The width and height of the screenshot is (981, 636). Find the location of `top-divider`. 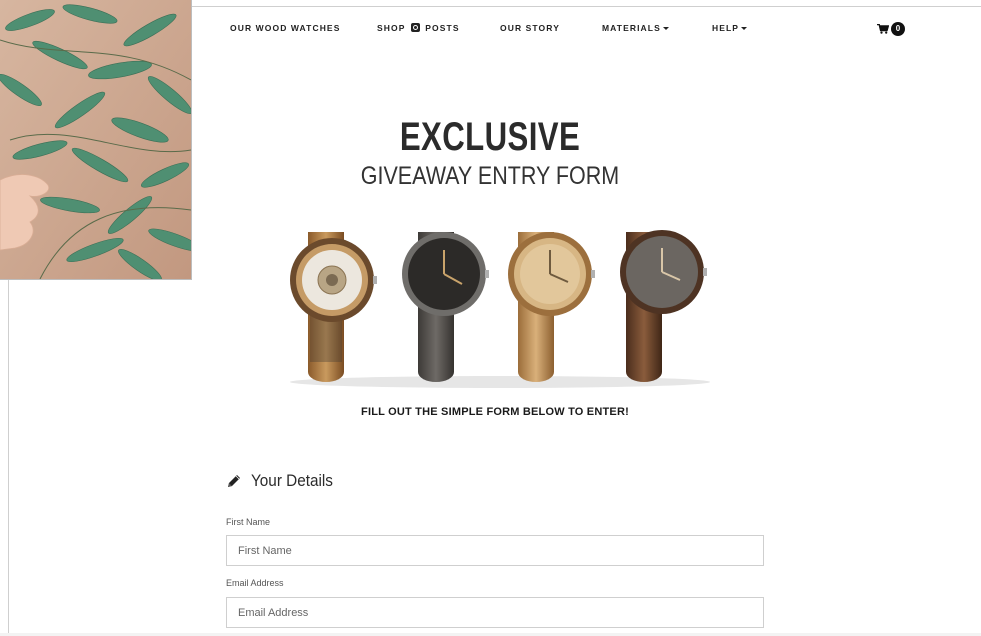

top-divider is located at coordinates (586, 6).